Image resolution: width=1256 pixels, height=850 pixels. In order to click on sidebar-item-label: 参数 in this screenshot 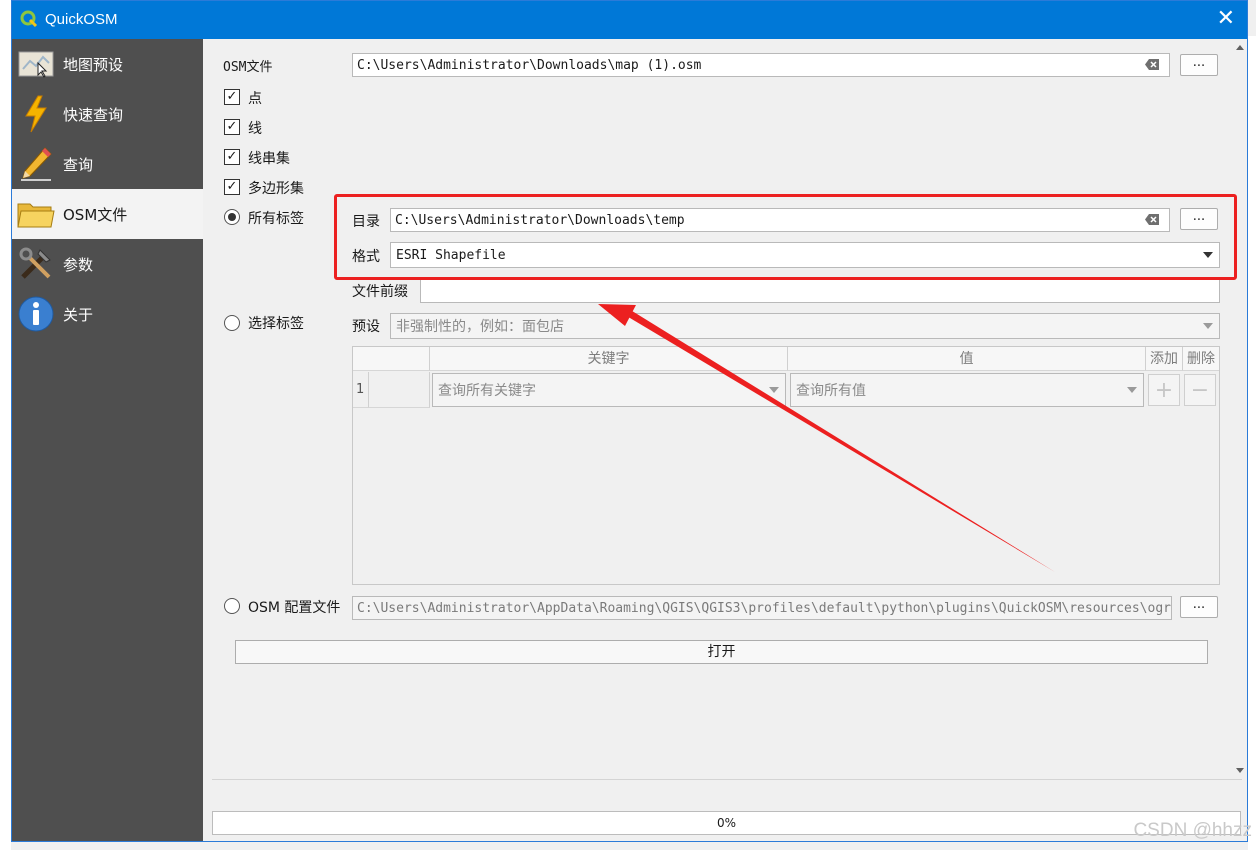, I will do `click(78, 264)`.